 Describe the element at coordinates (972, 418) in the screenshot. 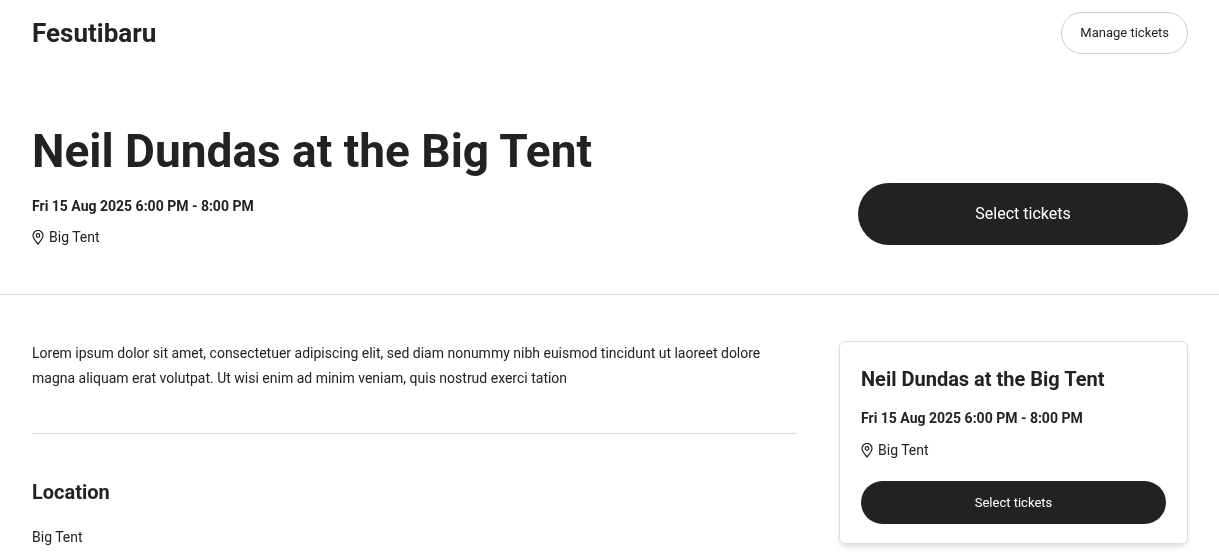

I see `card-datetime: Fri 15 Aug 2025 6:00 PM - 8:00 PM` at that location.